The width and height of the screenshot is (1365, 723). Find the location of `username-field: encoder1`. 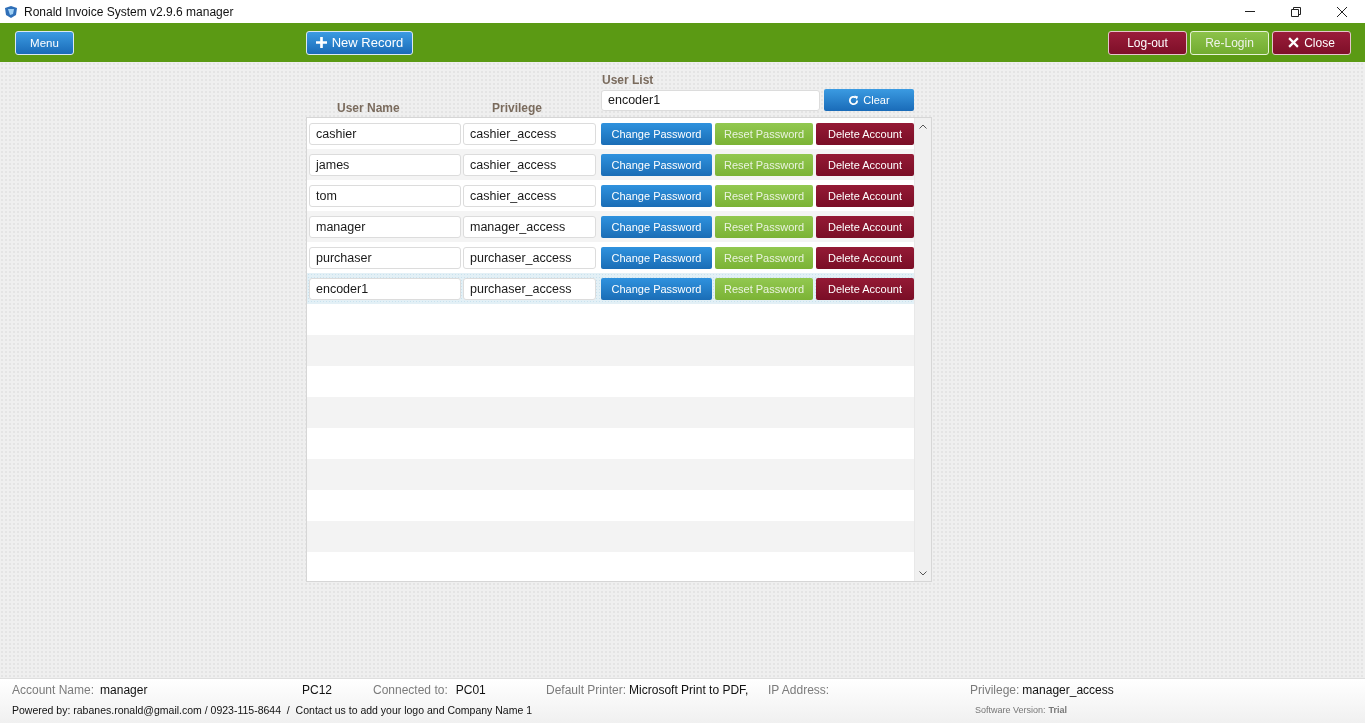

username-field: encoder1 is located at coordinates (385, 288).